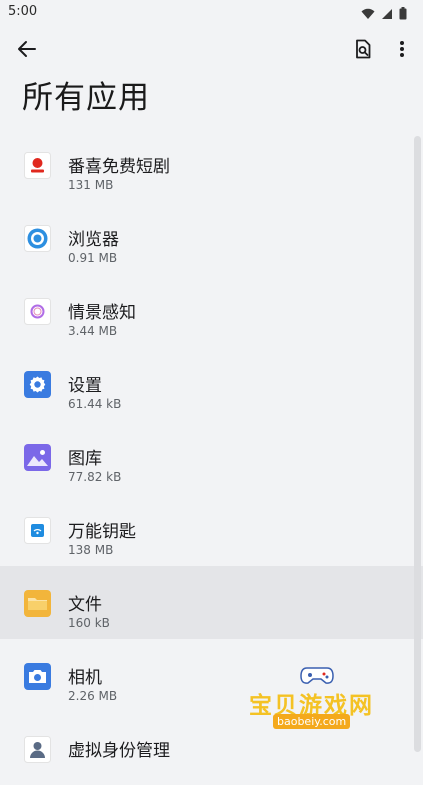 The width and height of the screenshot is (423, 785). Describe the element at coordinates (37, 457) in the screenshot. I see `gallery-icon` at that location.